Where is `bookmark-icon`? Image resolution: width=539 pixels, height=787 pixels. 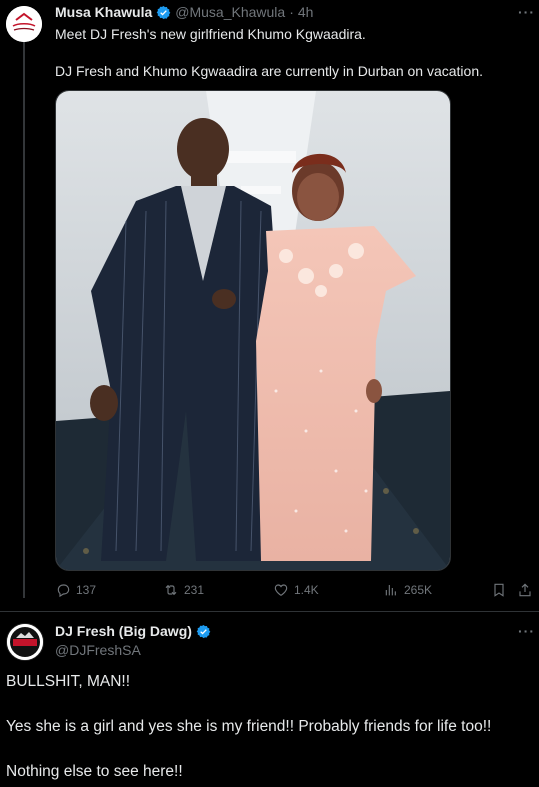 bookmark-icon is located at coordinates (499, 590).